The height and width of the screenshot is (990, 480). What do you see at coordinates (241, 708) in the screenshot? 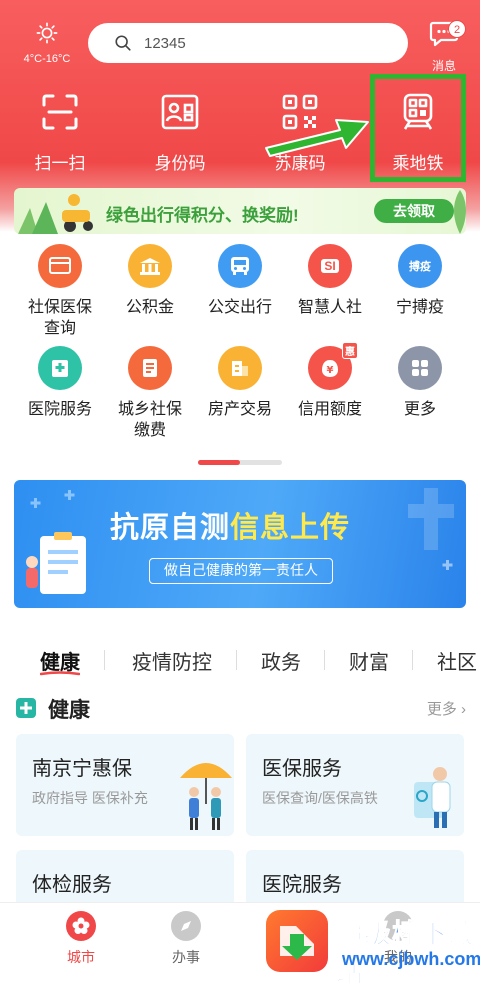
I see `section-header-health: 健康 更多 ›` at bounding box center [241, 708].